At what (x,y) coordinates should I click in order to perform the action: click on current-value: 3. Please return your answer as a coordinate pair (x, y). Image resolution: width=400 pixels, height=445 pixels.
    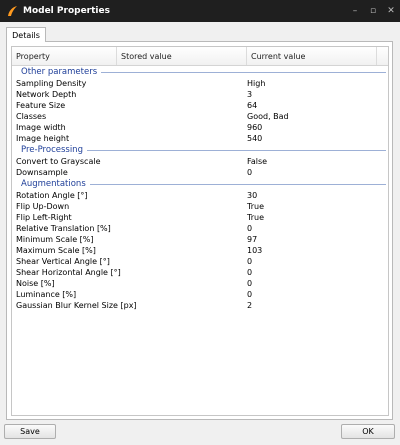
    Looking at the image, I should click on (307, 94).